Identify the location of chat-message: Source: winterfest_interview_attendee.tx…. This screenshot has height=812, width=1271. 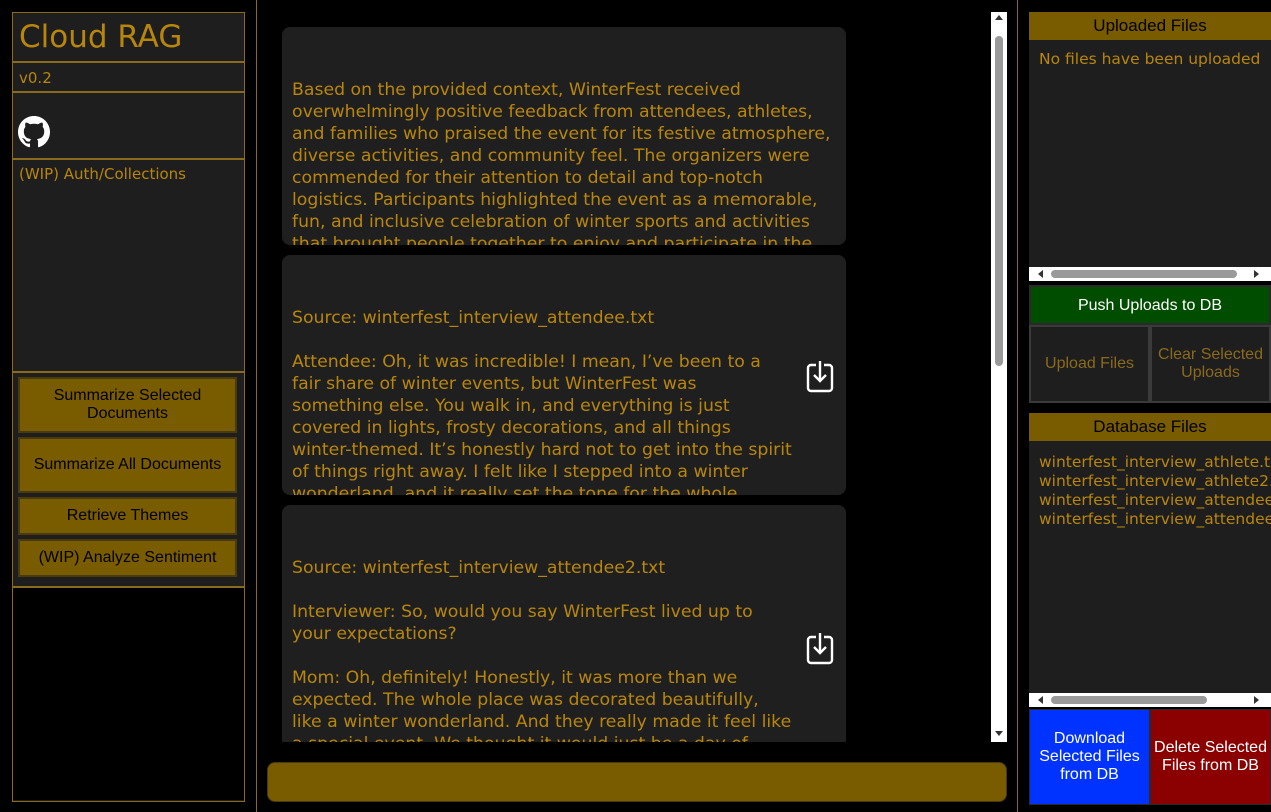
(564, 375).